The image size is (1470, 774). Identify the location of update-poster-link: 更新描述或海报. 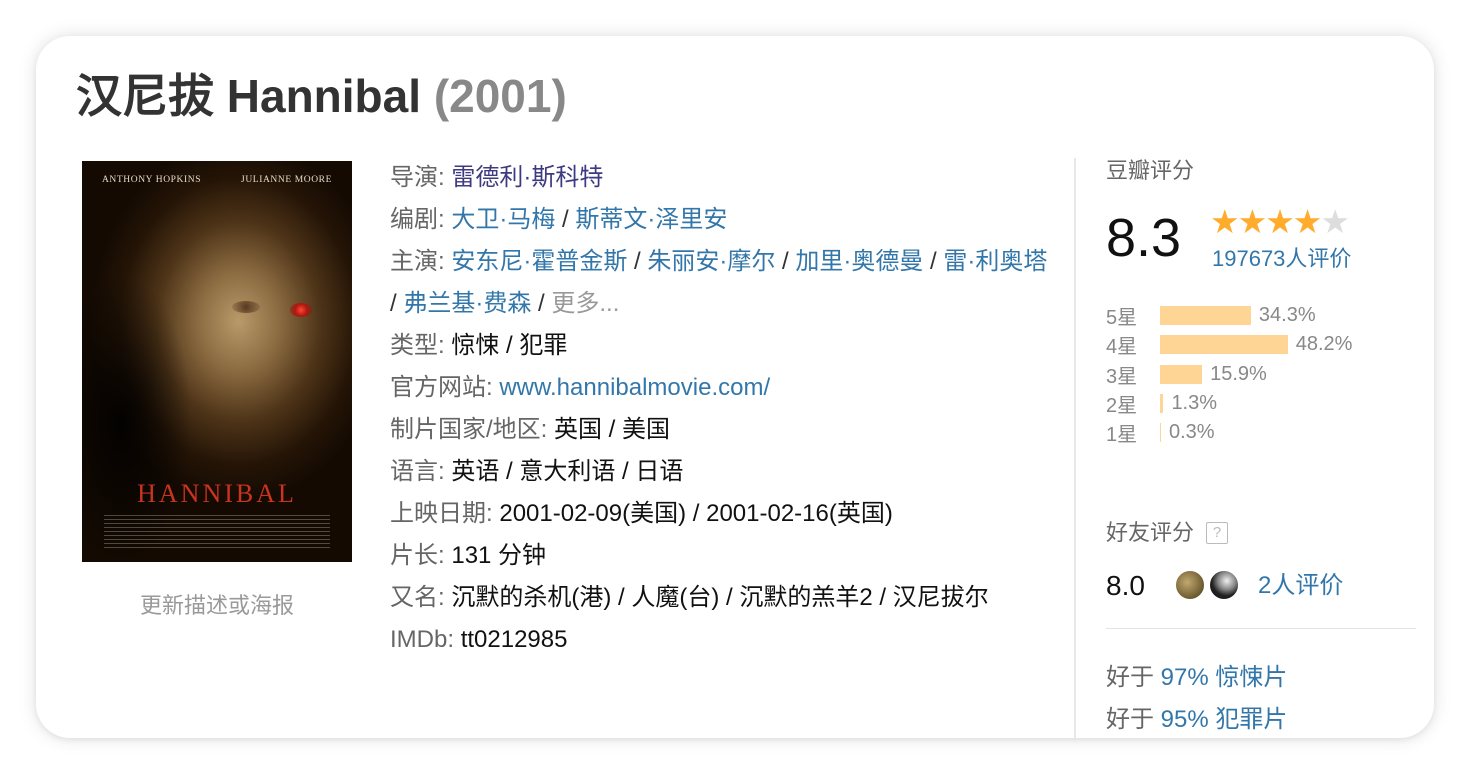
(217, 604).